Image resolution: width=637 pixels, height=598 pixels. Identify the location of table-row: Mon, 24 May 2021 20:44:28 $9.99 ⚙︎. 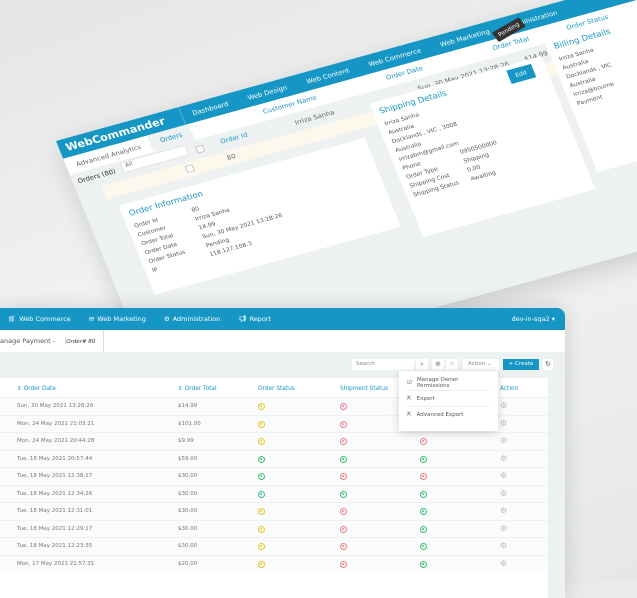
(274, 441).